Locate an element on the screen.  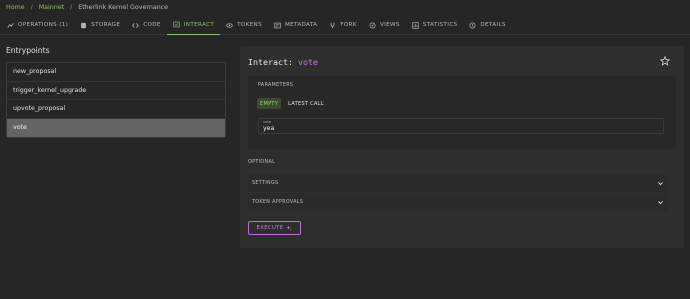
tab-statistics: STATISTICS is located at coordinates (435, 25).